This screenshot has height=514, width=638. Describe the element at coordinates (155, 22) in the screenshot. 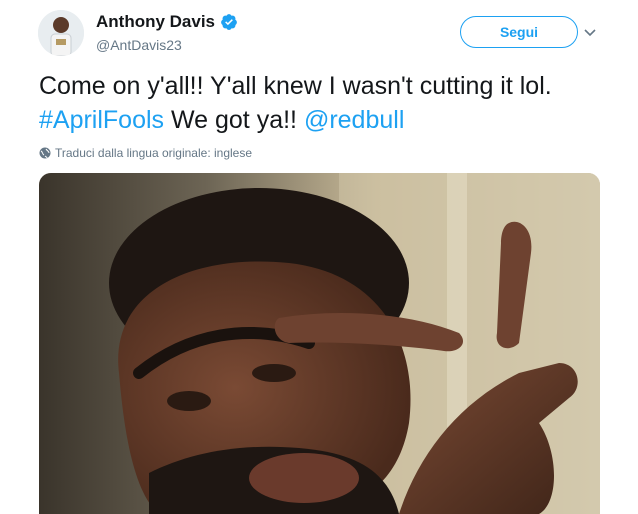

I see `display-name: Anthony Davis` at that location.